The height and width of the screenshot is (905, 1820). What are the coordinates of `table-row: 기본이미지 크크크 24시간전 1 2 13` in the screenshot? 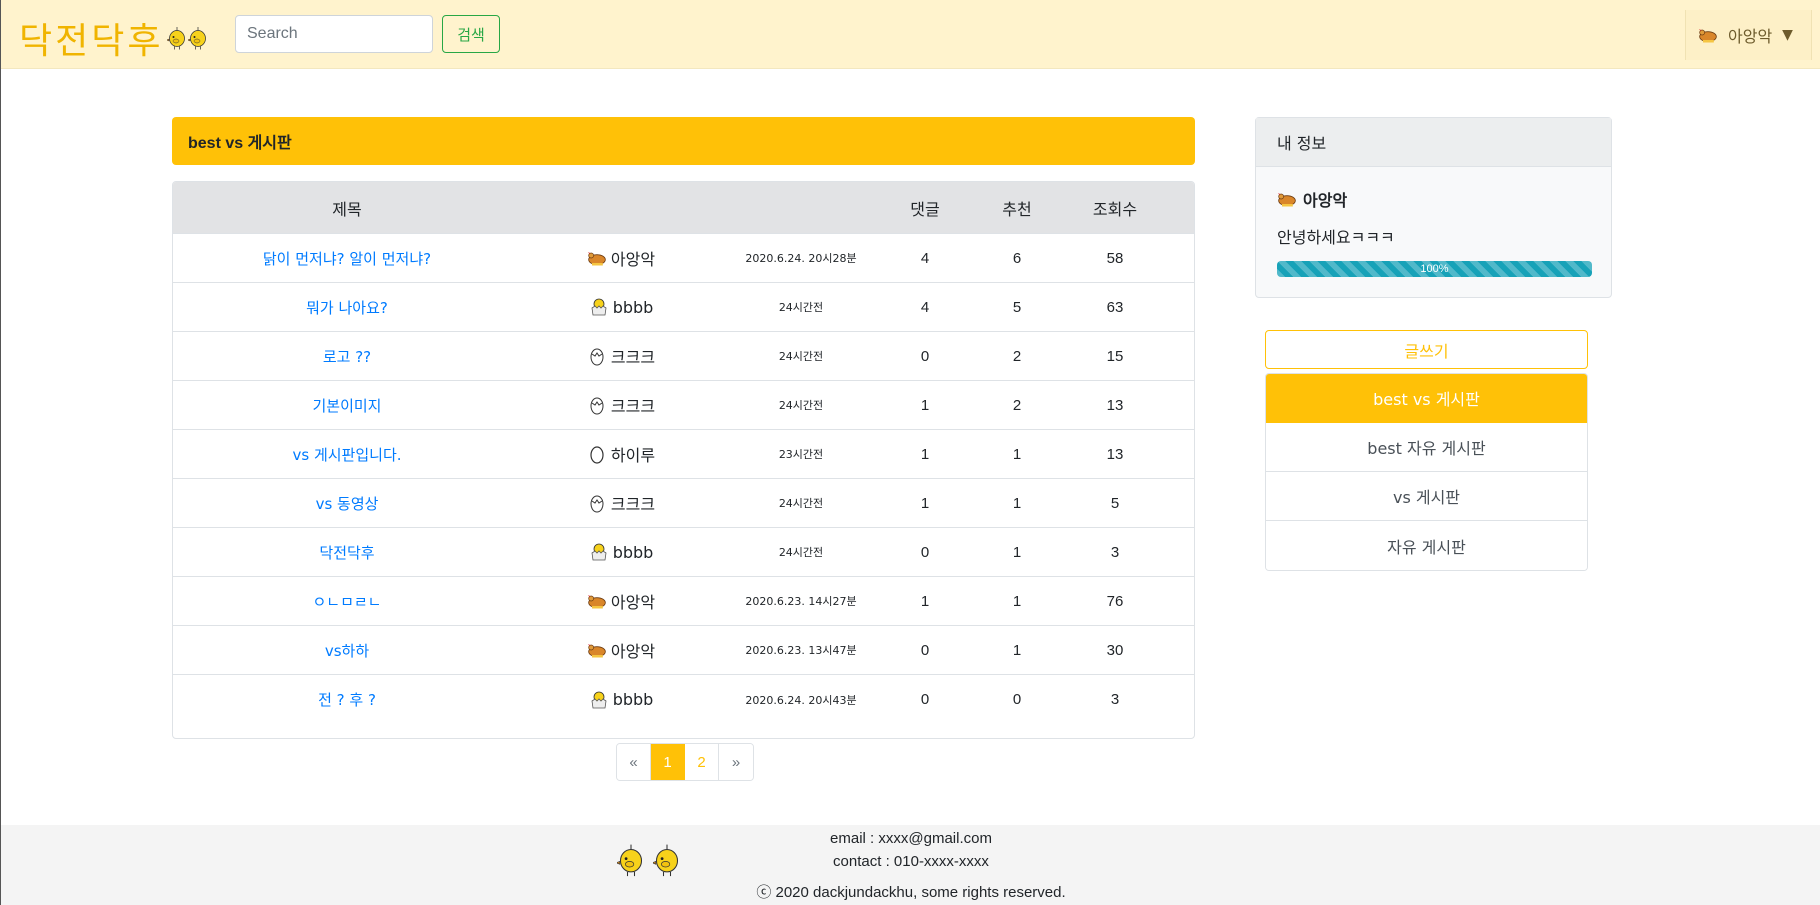 It's located at (683, 405).